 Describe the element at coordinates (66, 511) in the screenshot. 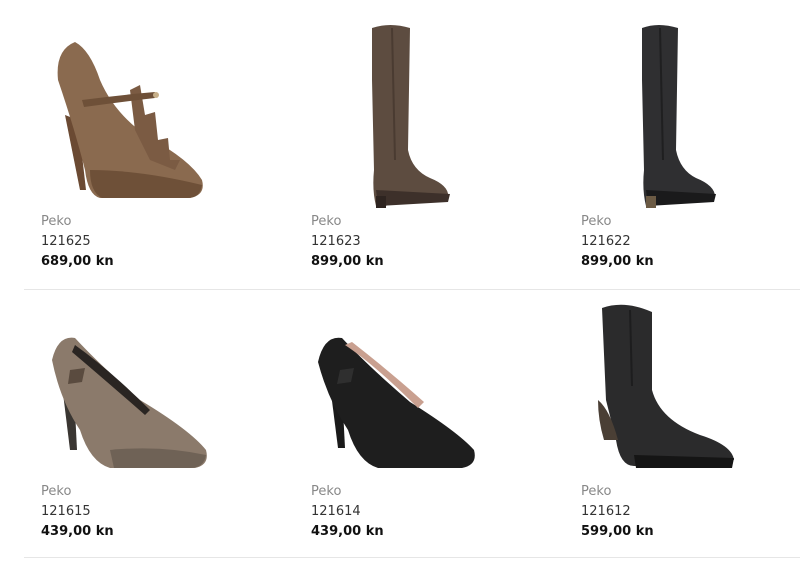

I see `product-sku: 121615` at that location.